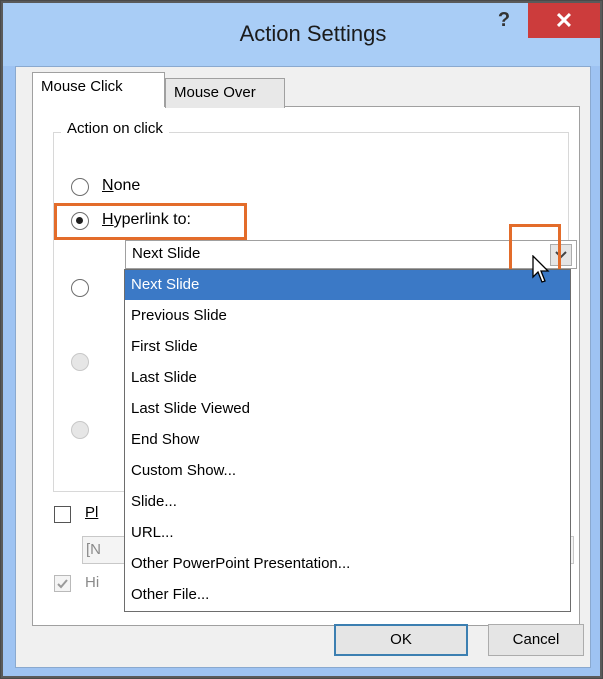  Describe the element at coordinates (347, 409) in the screenshot. I see `dropdown-item-last-slide-viewed: Last Slide Viewed` at that location.